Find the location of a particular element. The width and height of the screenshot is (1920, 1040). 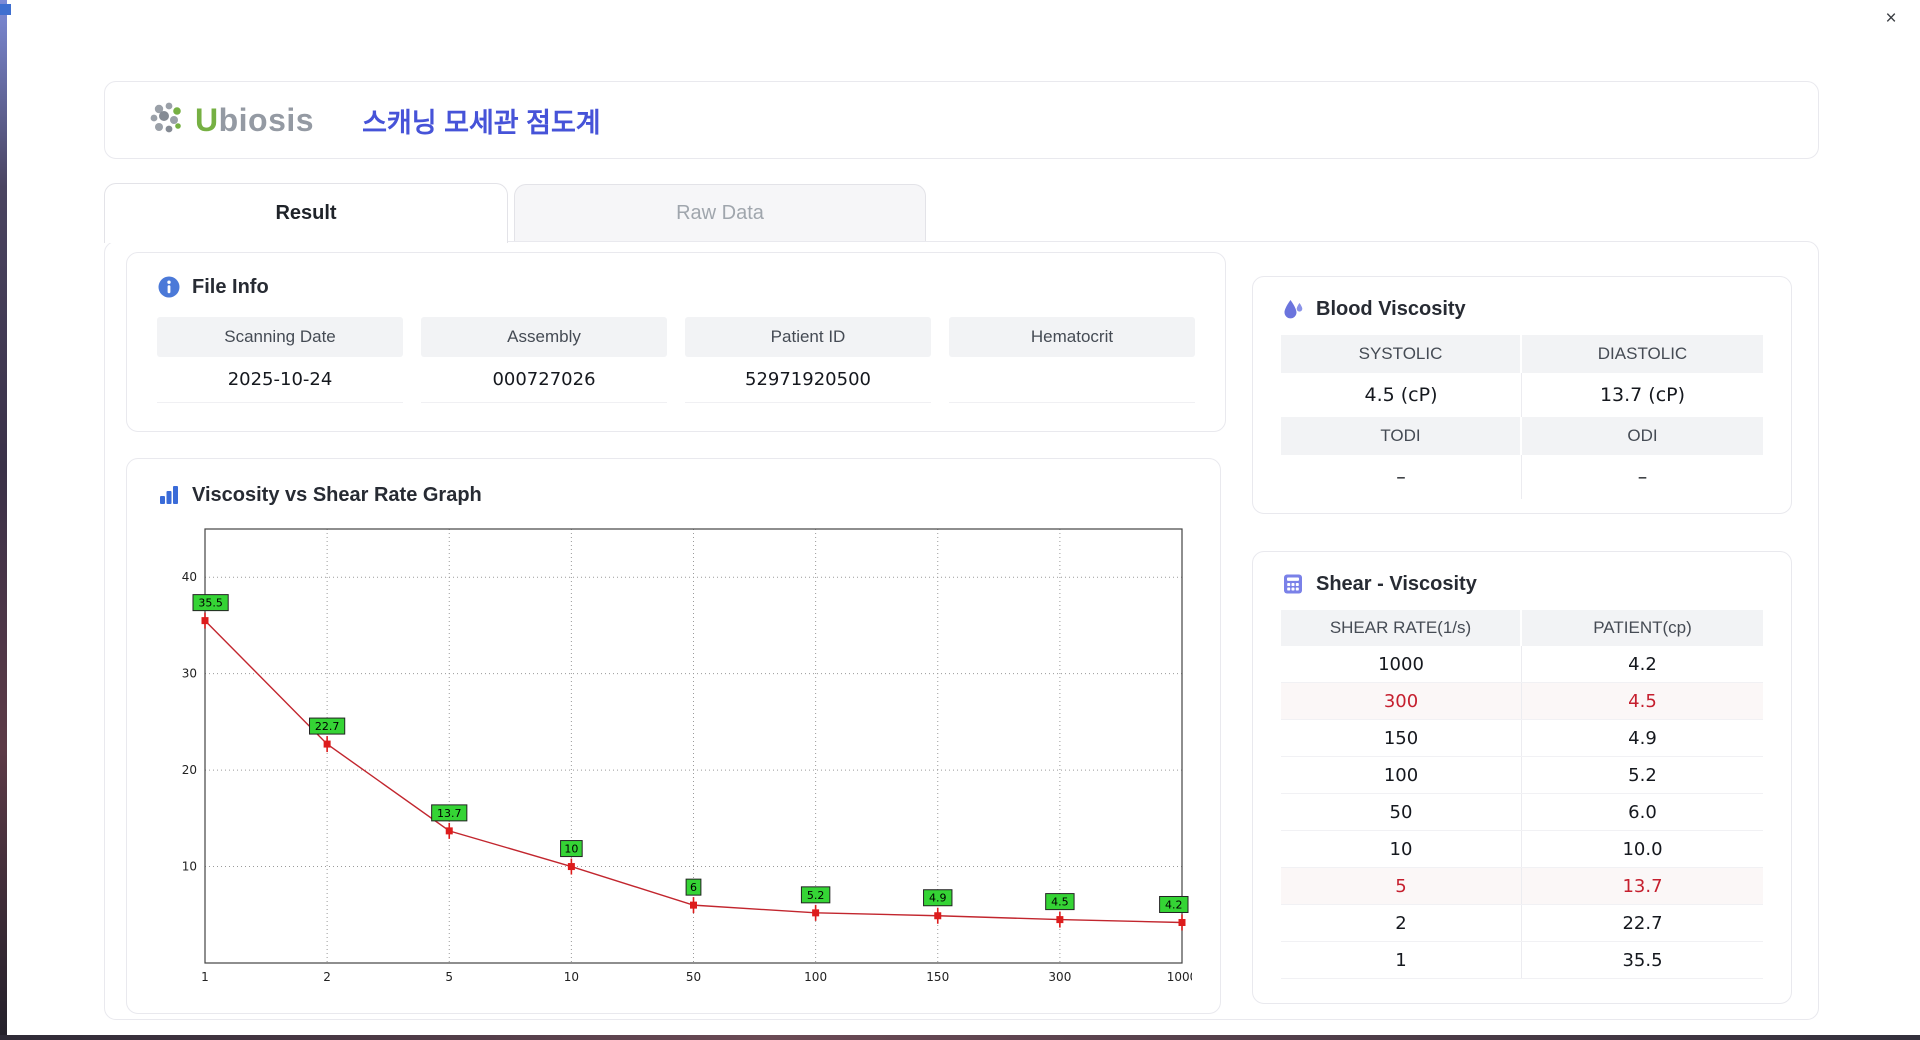

svg-text: 50 is located at coordinates (693, 977).